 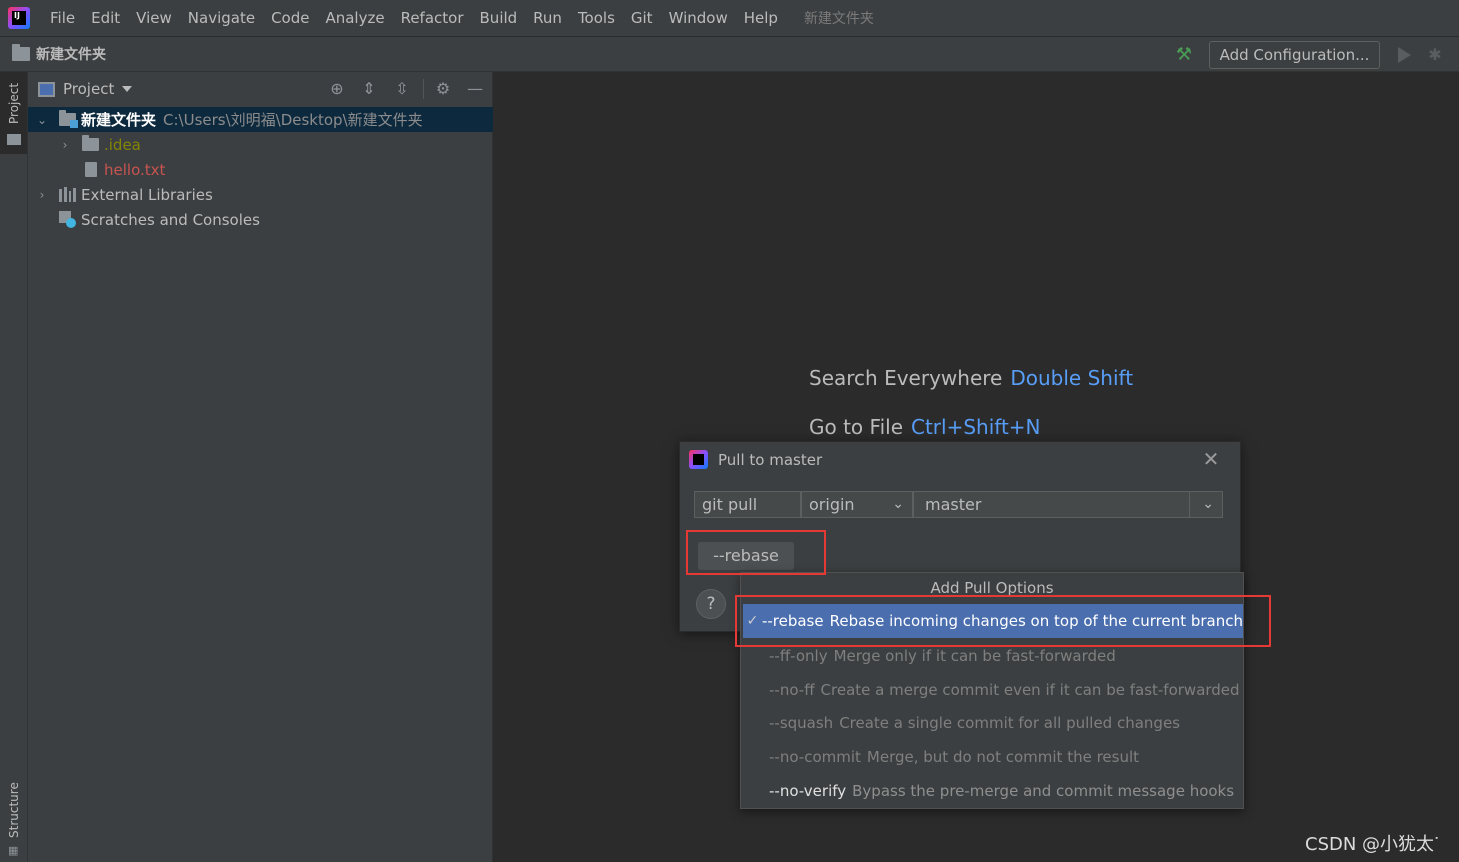 I want to click on debug-bug-icon: ✱, so click(x=1435, y=55).